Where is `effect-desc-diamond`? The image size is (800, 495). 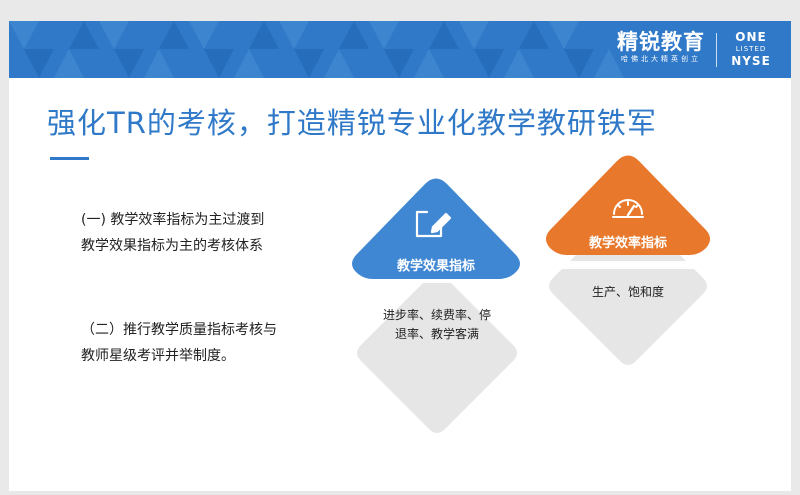
effect-desc-diamond is located at coordinates (437, 353).